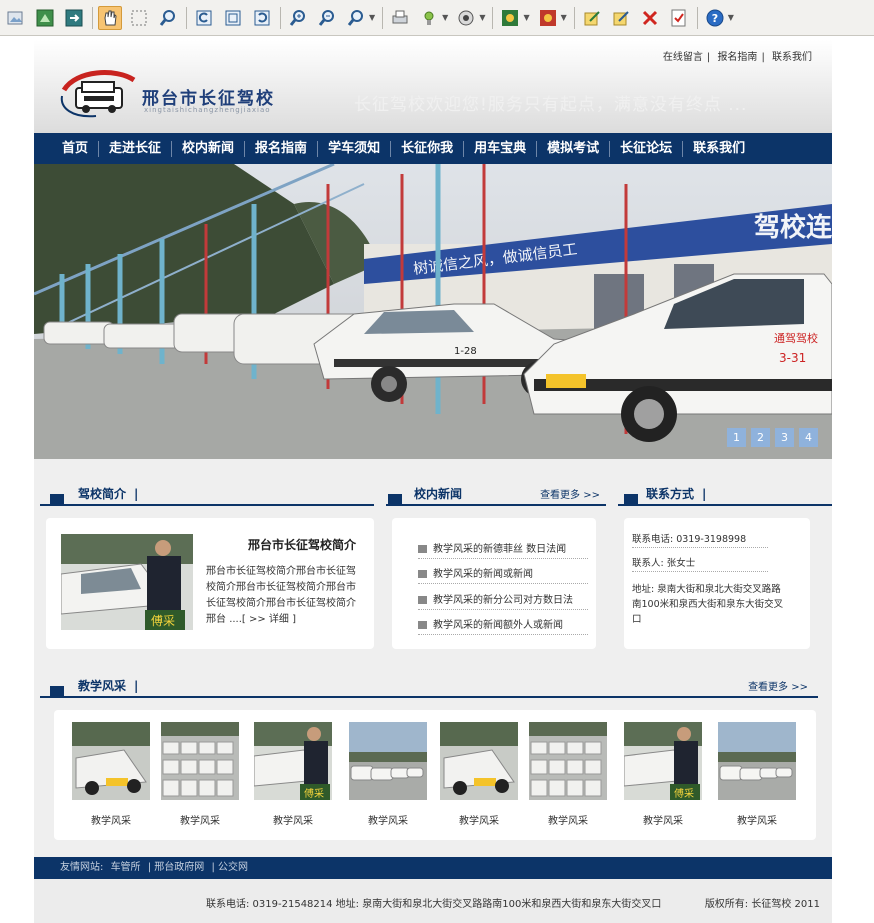 Image resolution: width=874 pixels, height=923 pixels. What do you see at coordinates (778, 685) in the screenshot?
I see `gallery-more-link: 查看更多 >>` at bounding box center [778, 685].